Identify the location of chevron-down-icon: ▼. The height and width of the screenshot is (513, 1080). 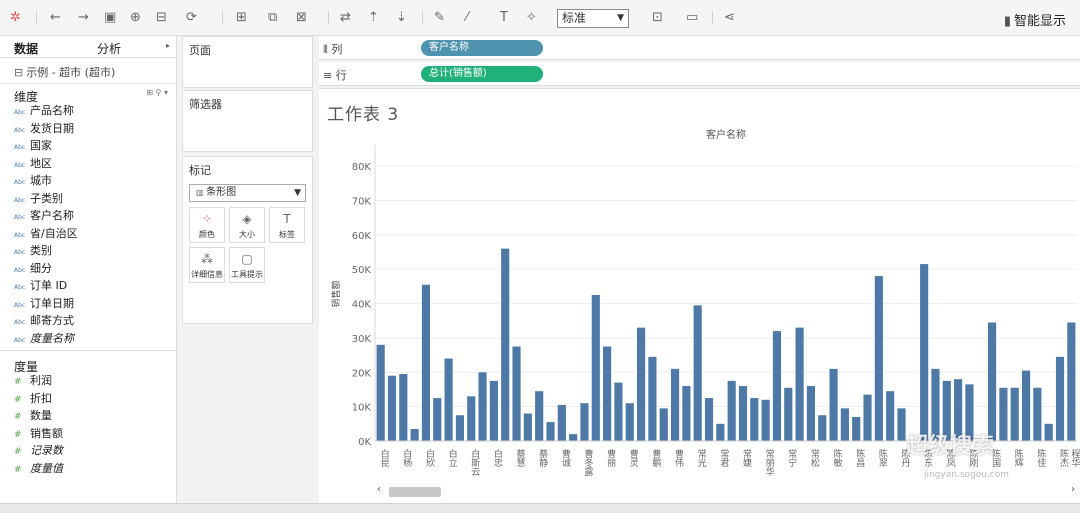
(620, 18).